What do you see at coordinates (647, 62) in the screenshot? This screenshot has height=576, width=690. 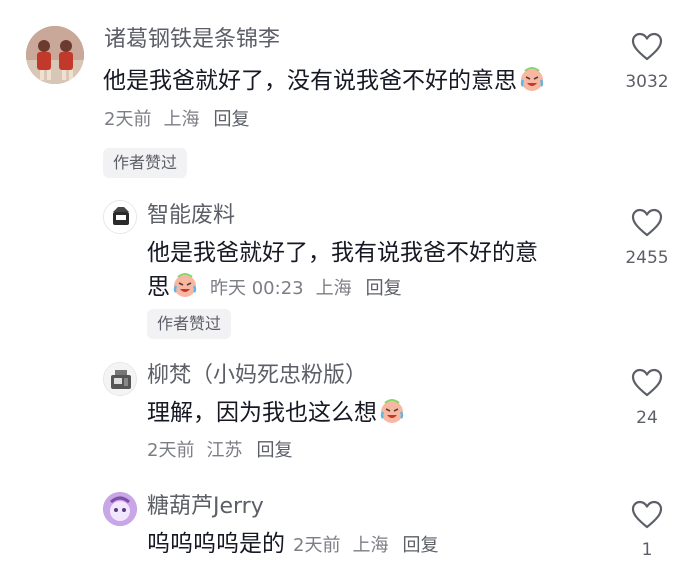 I see `like-button: 3032` at bounding box center [647, 62].